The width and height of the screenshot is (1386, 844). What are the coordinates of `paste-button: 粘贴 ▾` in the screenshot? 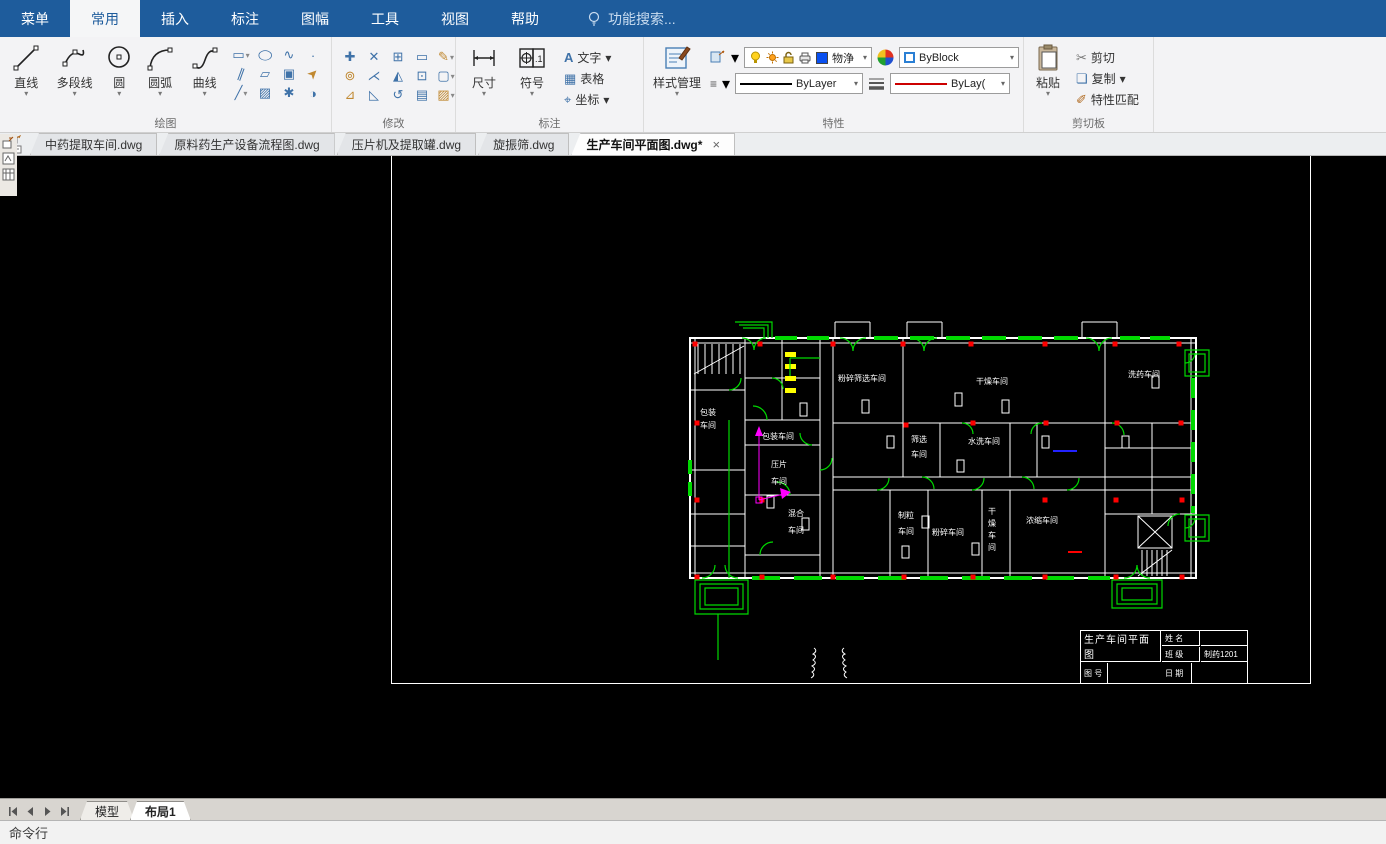 It's located at (1048, 78).